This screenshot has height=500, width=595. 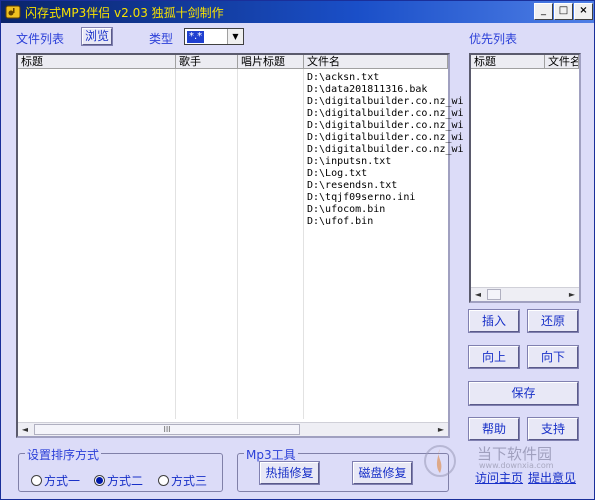 What do you see at coordinates (583, 11) in the screenshot?
I see `close-button: ×` at bounding box center [583, 11].